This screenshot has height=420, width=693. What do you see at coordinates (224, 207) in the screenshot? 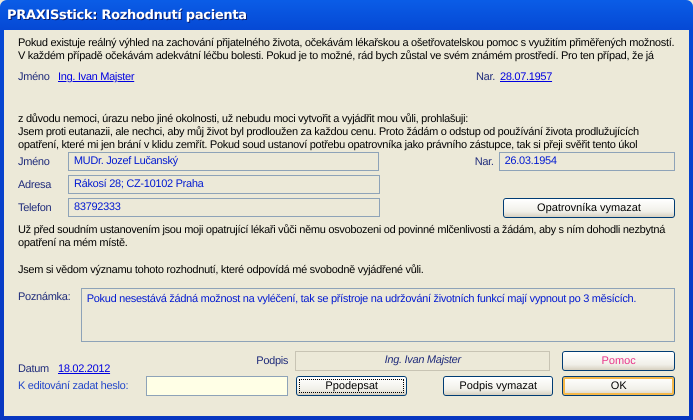
I see `text-field: 83792333` at bounding box center [224, 207].